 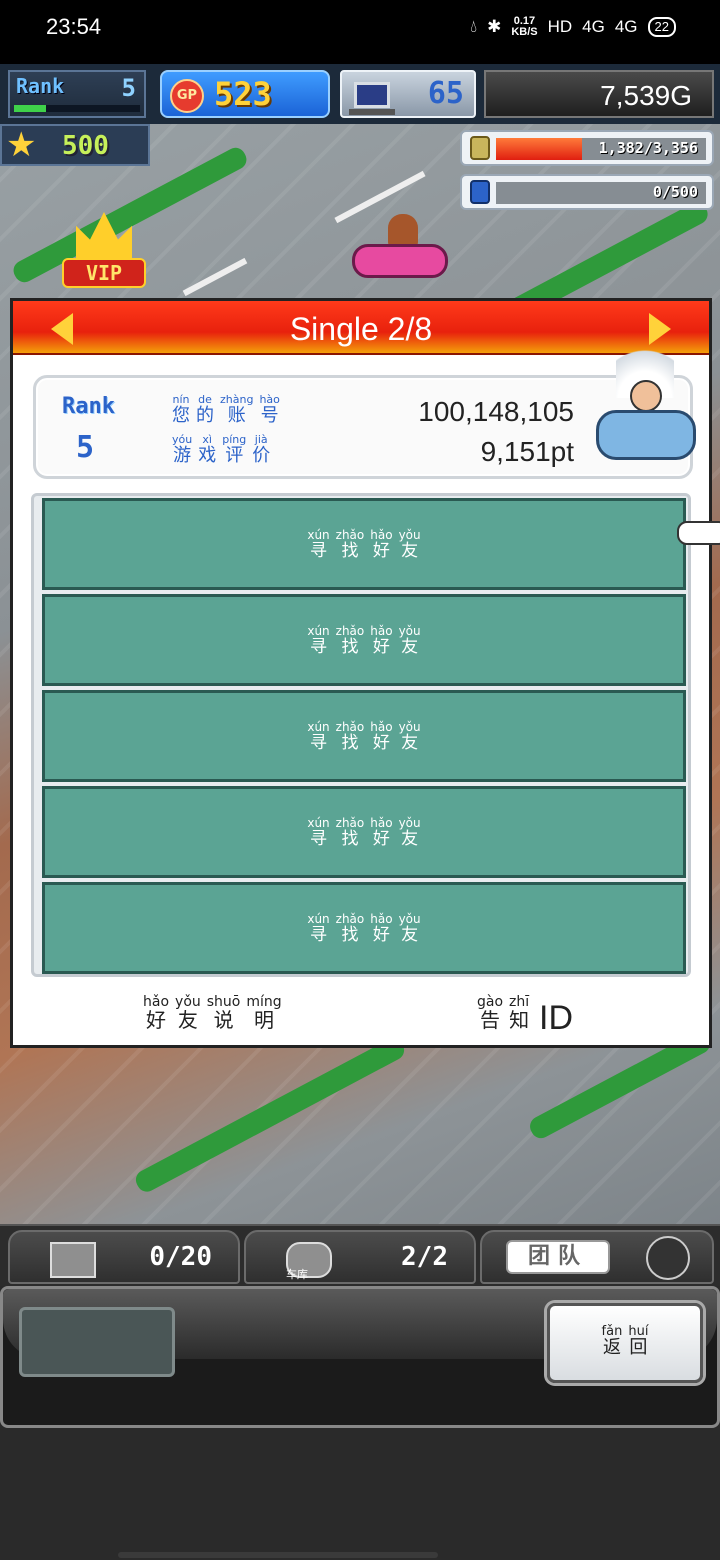 I want to click on find-friend-slot-1: xún 寻 zhǎo 找 hǎo 好 yǒu 友, so click(x=364, y=544).